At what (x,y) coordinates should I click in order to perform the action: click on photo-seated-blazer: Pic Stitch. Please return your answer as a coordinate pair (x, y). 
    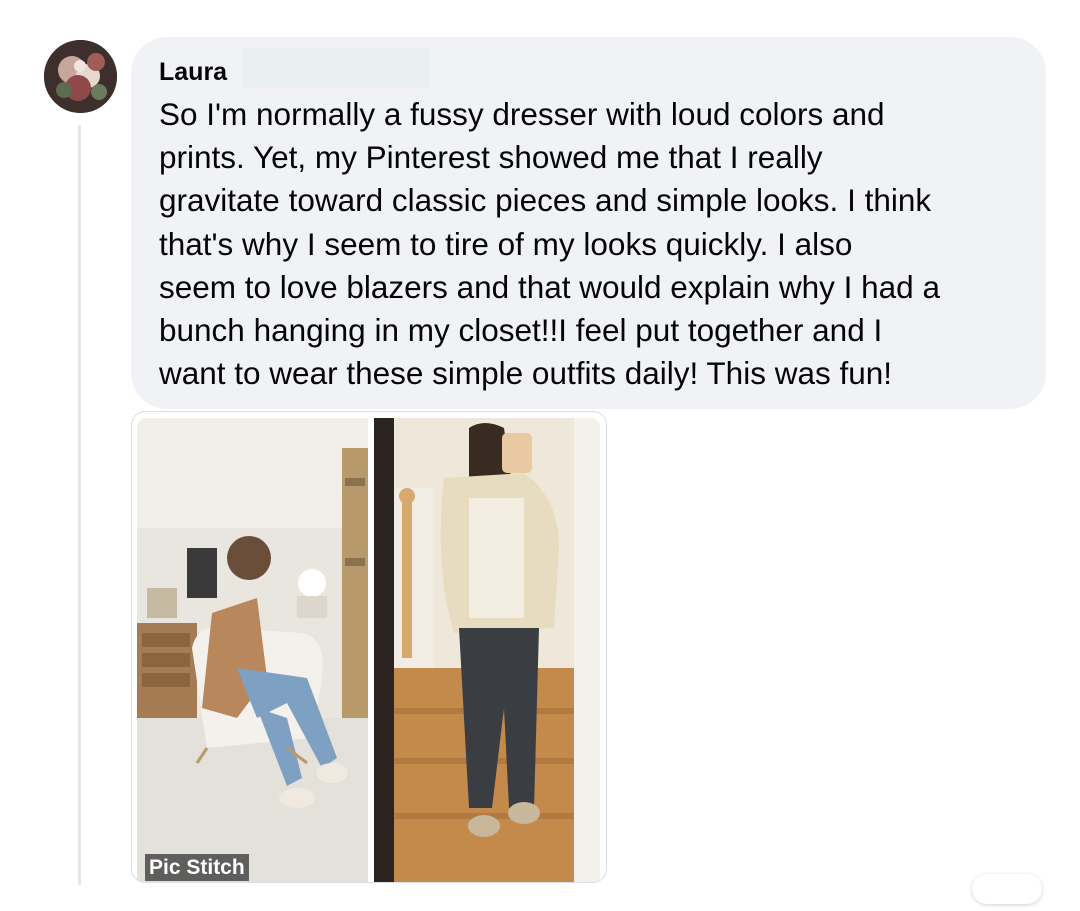
    Looking at the image, I should click on (252, 650).